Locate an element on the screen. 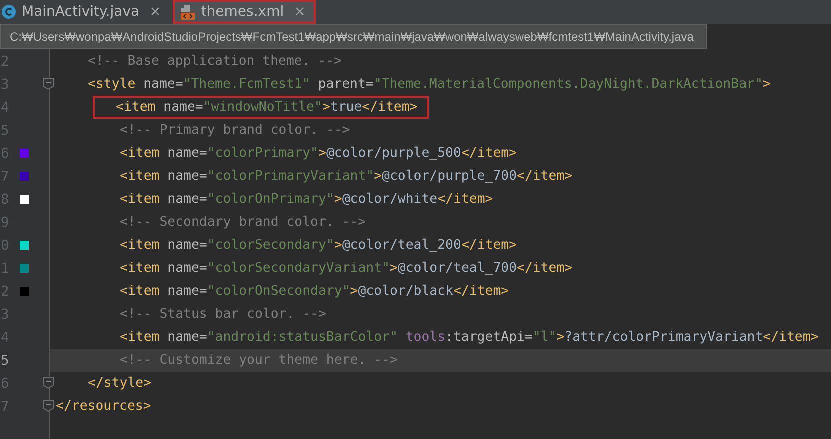 This screenshot has width=831, height=439. code-line: <item name="android:statusBarColor" tools:targetApi="l">?attr/colorPrimaryVariant</item> is located at coordinates (469, 337).